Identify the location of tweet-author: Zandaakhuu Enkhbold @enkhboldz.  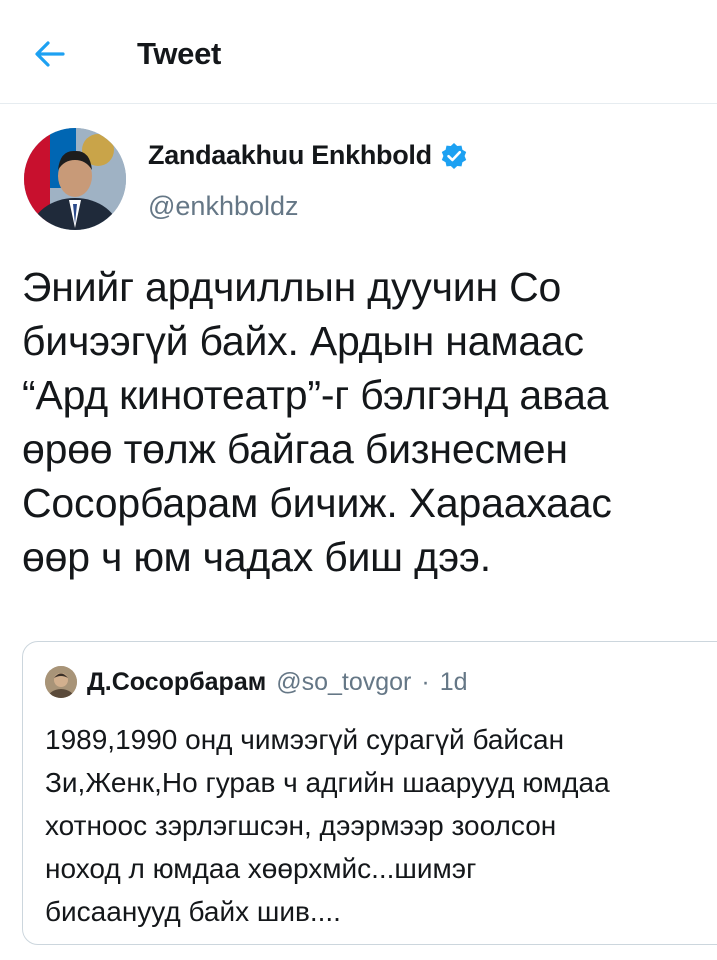
(308, 181).